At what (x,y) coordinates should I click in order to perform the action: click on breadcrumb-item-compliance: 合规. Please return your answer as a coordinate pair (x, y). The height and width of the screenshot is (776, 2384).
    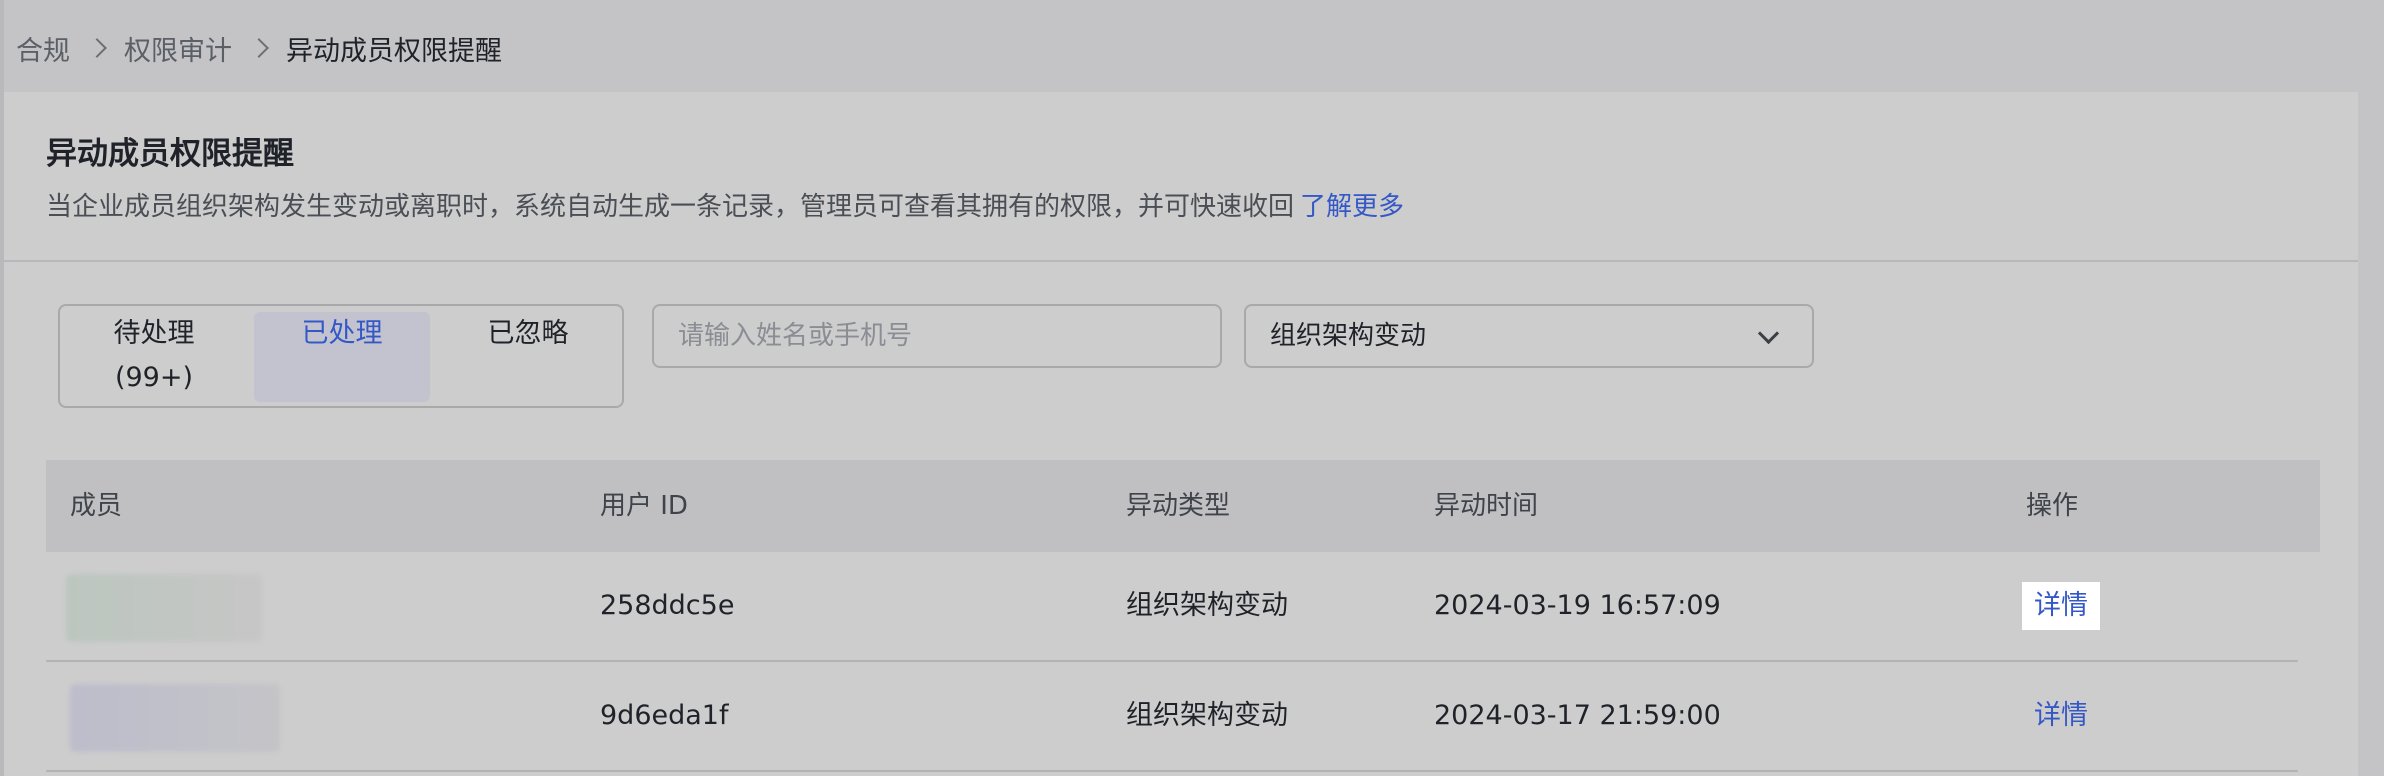
    Looking at the image, I should click on (43, 48).